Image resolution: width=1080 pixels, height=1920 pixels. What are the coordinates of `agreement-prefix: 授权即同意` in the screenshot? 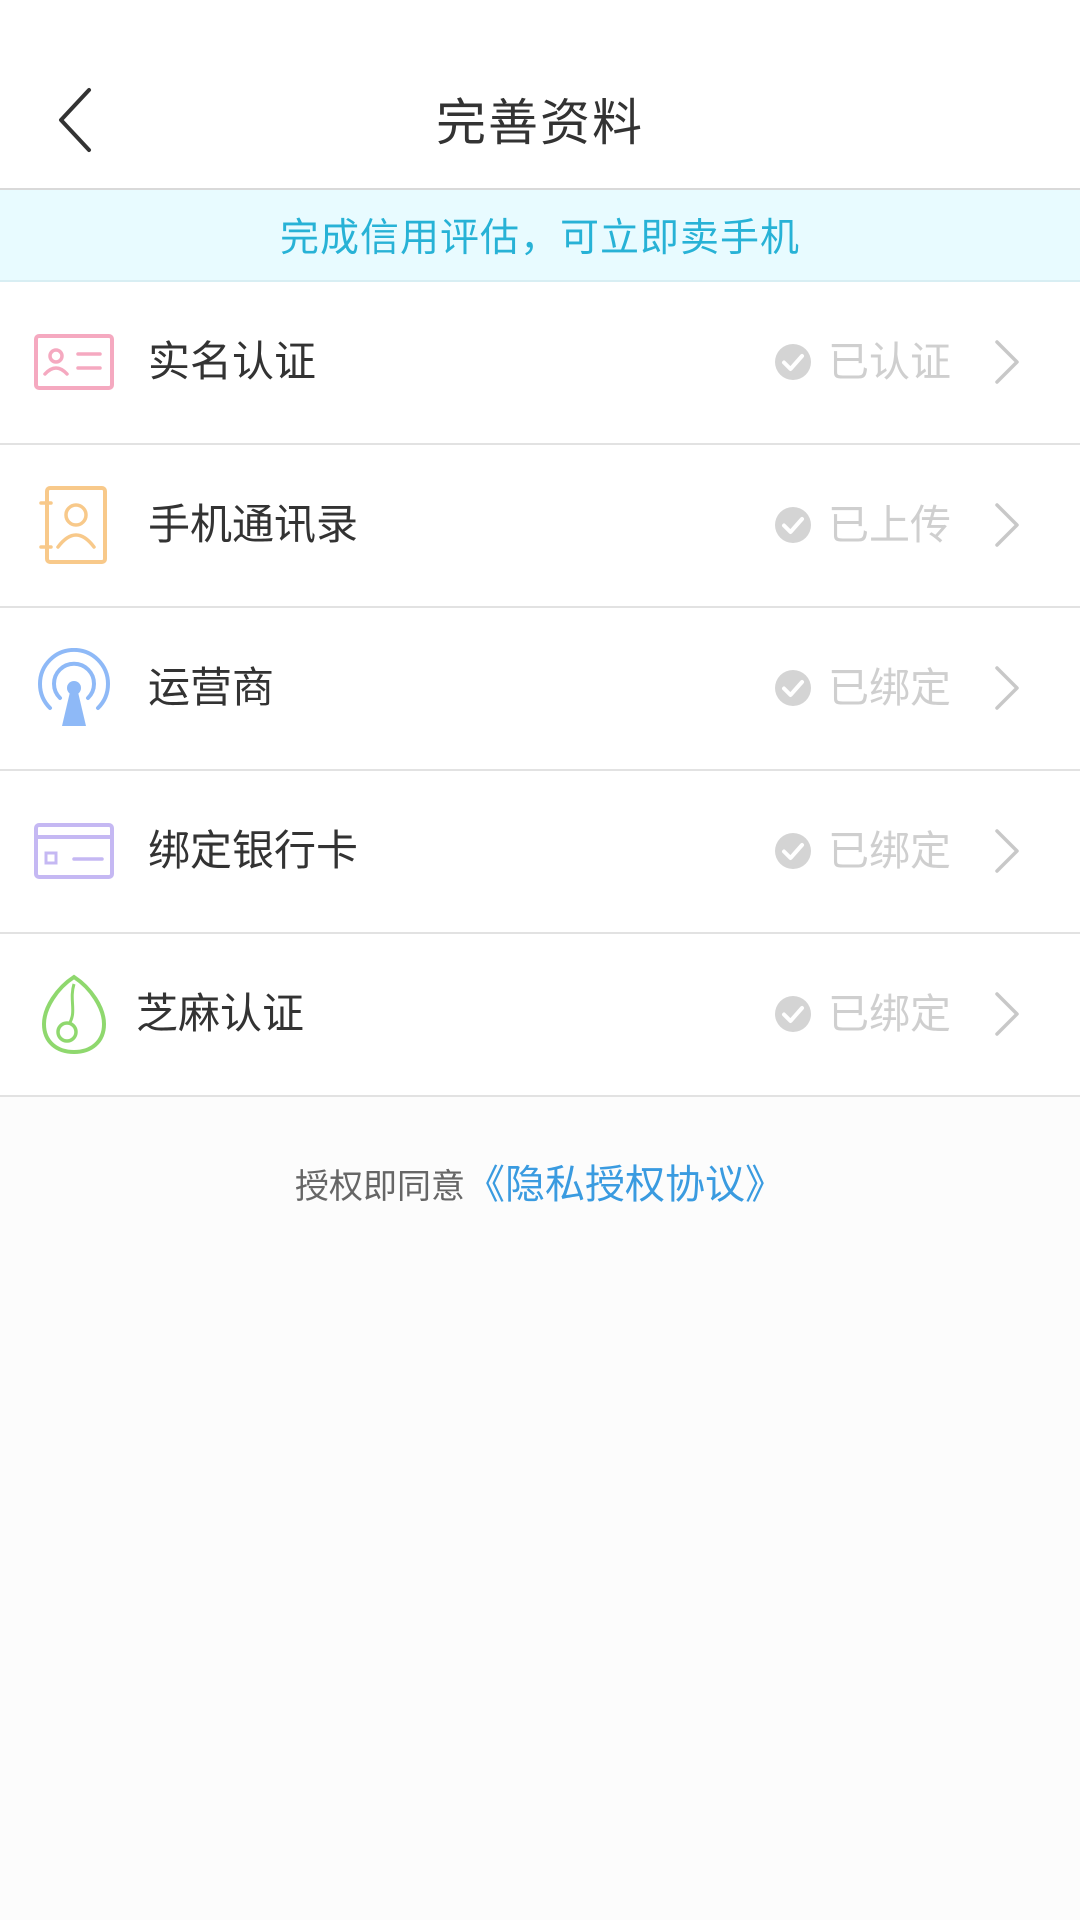 It's located at (380, 1187).